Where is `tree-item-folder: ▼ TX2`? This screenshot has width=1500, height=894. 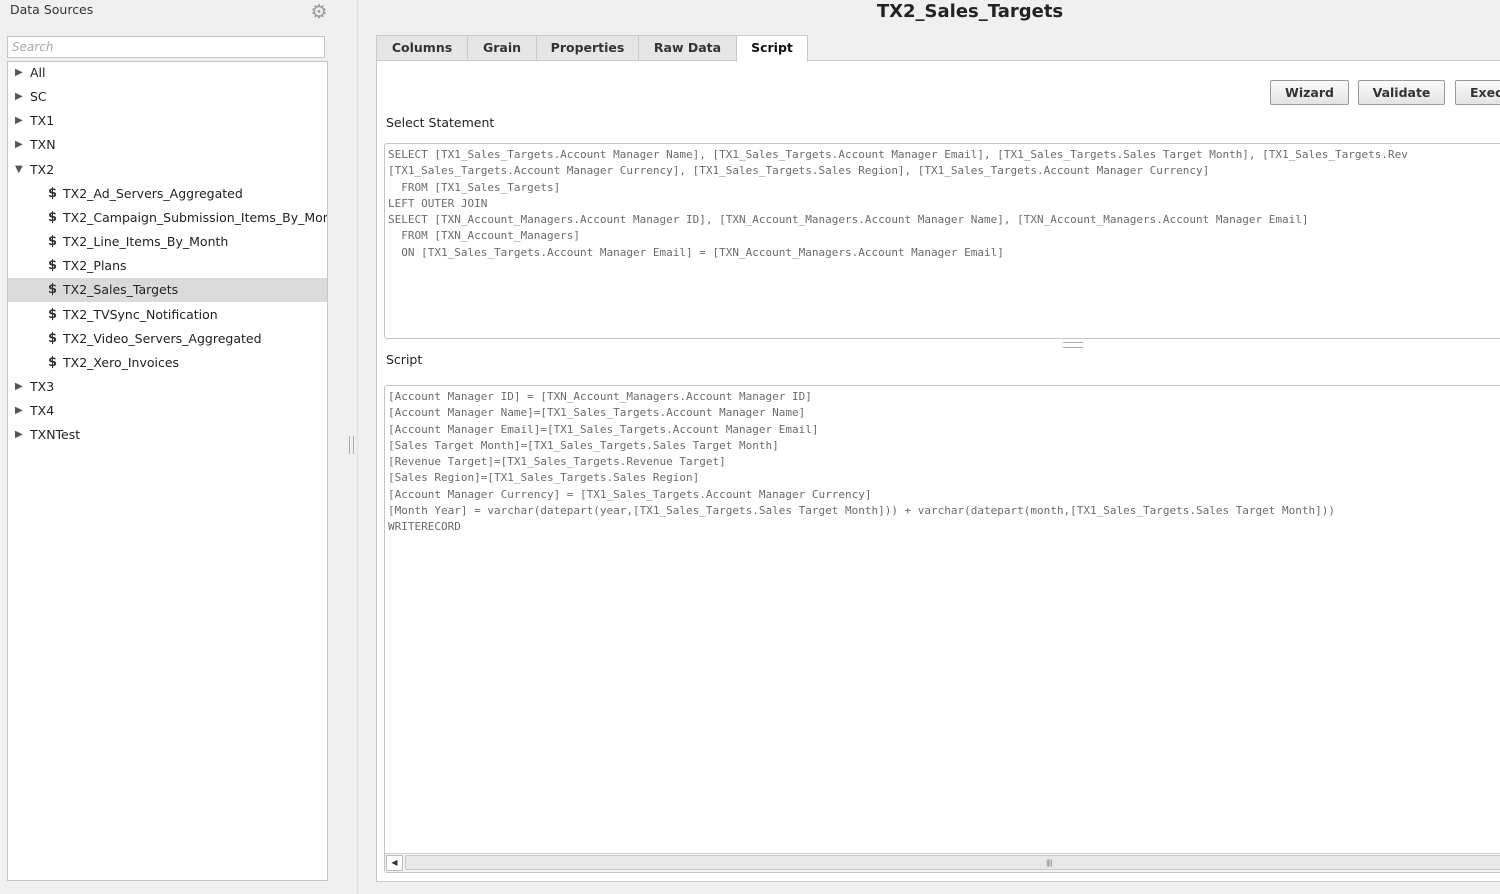 tree-item-folder: ▼ TX2 is located at coordinates (167, 170).